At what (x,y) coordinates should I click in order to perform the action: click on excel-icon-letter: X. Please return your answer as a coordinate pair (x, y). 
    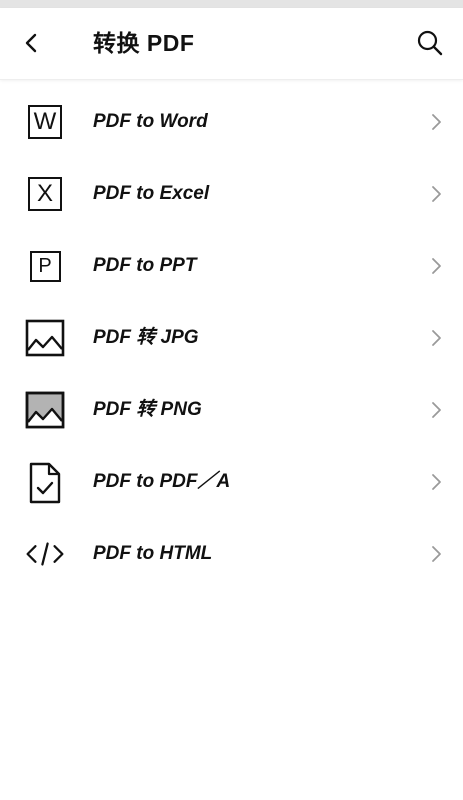
    Looking at the image, I should click on (45, 194).